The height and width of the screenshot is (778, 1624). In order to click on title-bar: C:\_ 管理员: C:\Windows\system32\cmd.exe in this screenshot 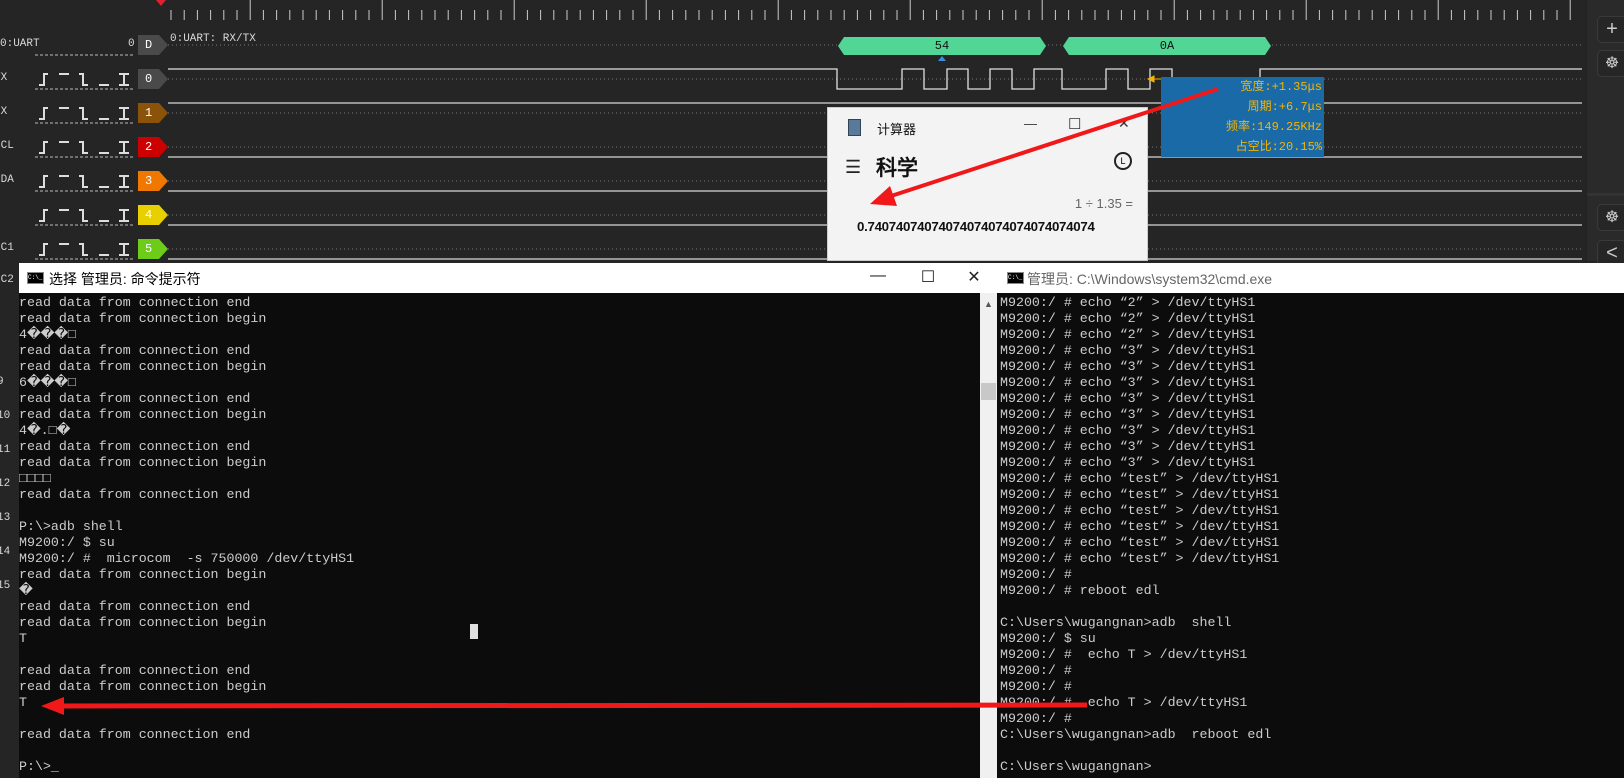, I will do `click(1310, 278)`.